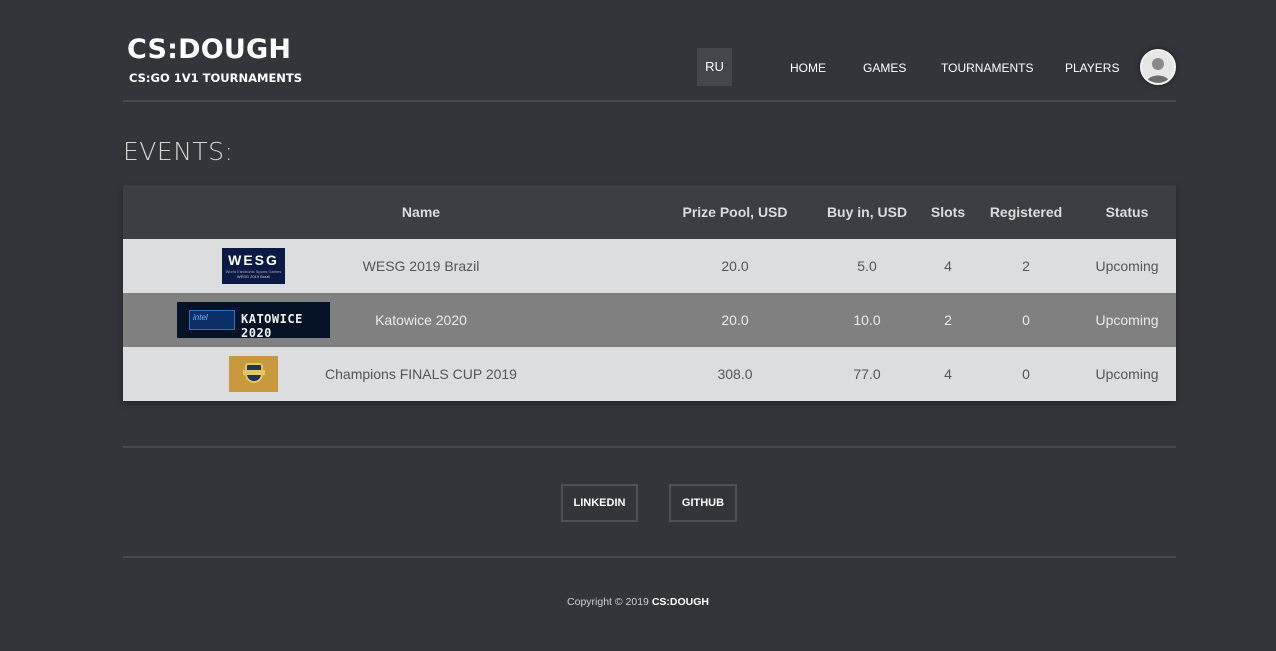 This screenshot has height=651, width=1276. I want to click on user-avatar-icon, so click(1158, 67).